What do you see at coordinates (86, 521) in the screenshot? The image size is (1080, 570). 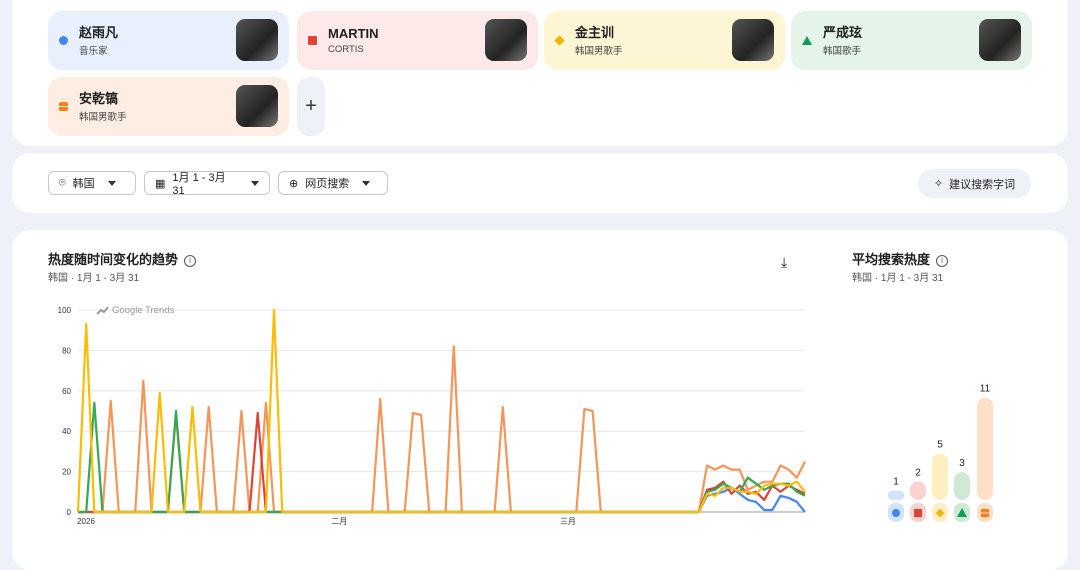 I see `x-tick-label: 2026` at bounding box center [86, 521].